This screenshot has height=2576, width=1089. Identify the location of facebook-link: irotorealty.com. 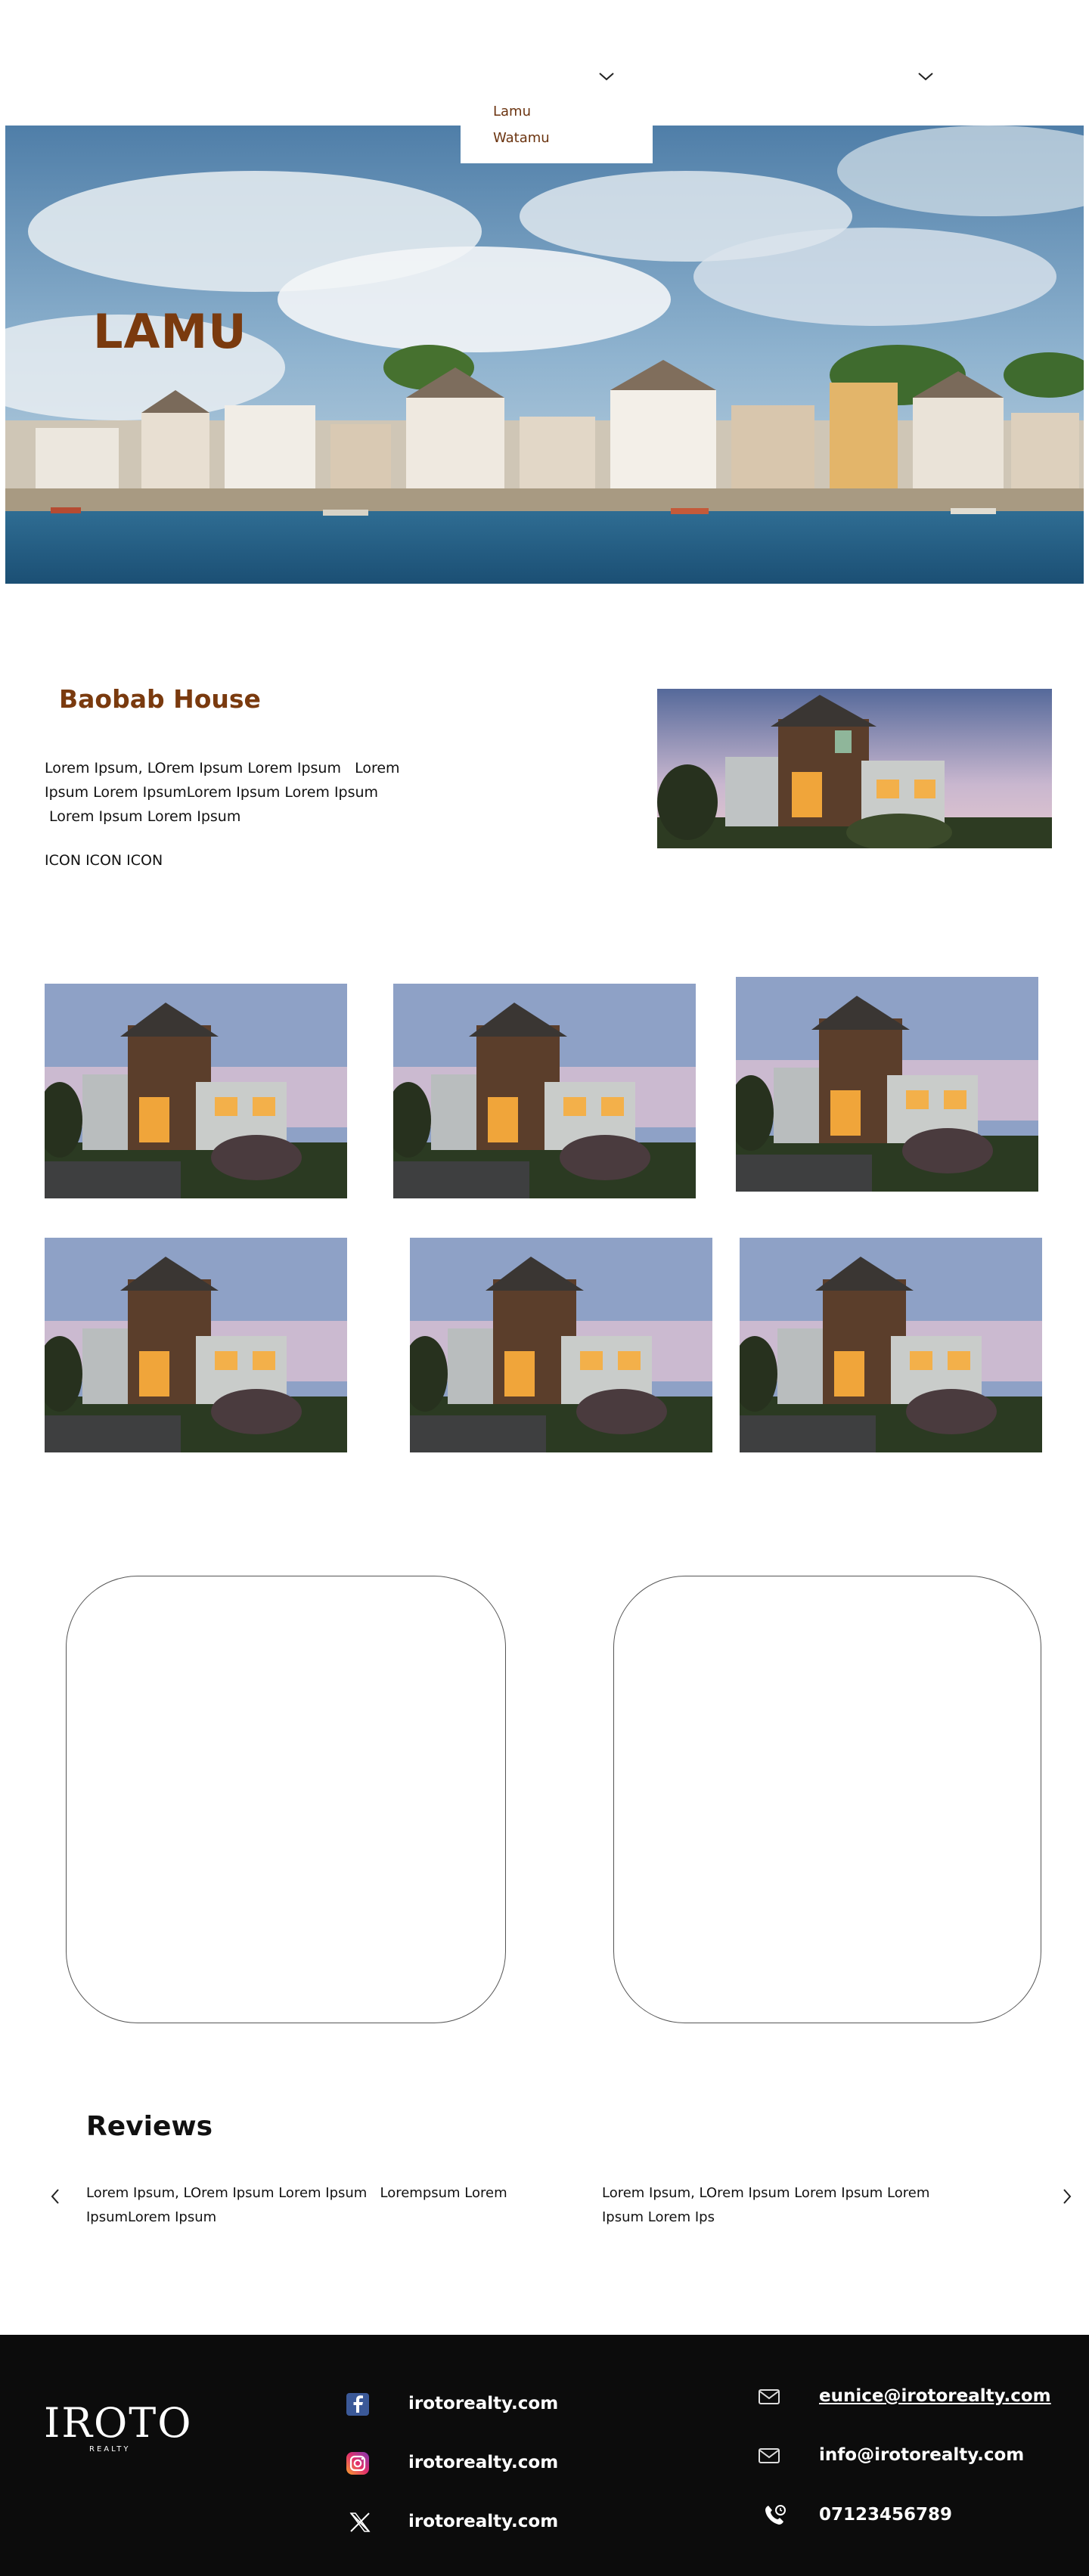
(483, 2403).